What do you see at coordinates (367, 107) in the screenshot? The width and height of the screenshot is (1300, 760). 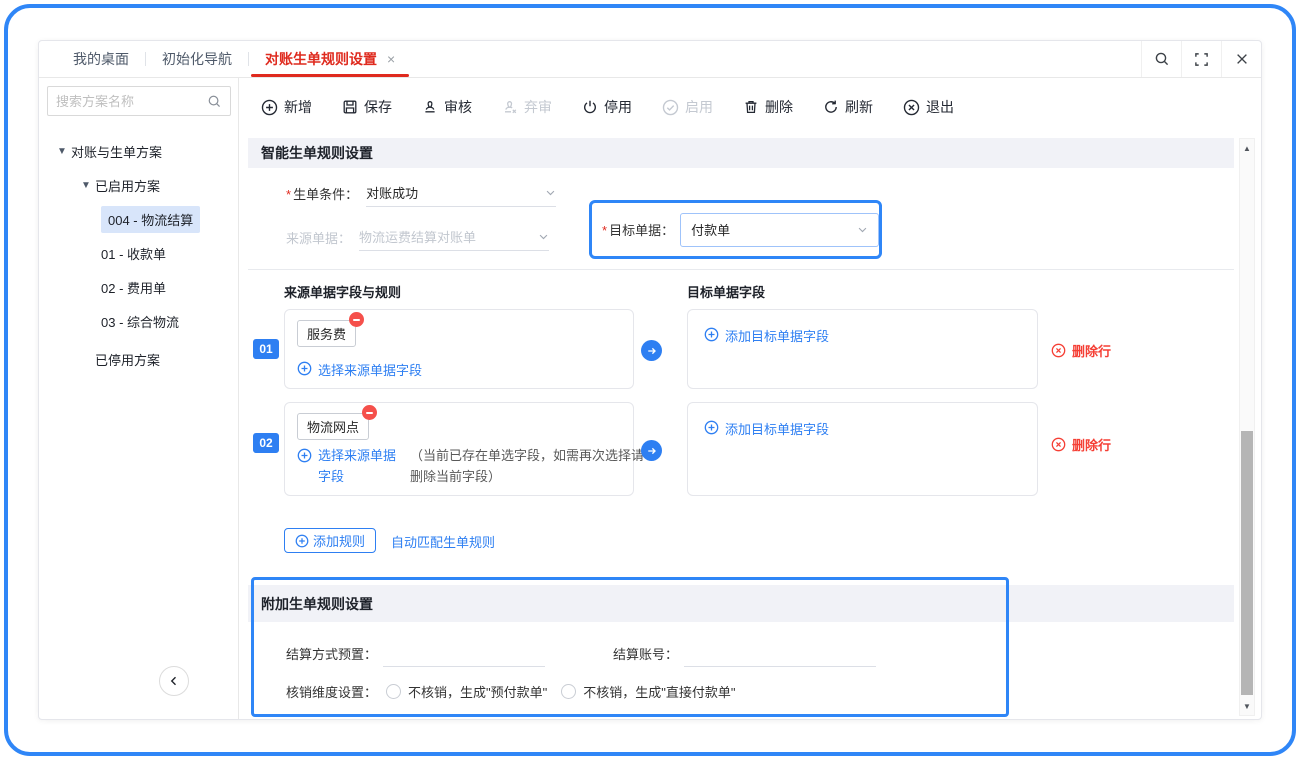 I see `save-button: 保存` at bounding box center [367, 107].